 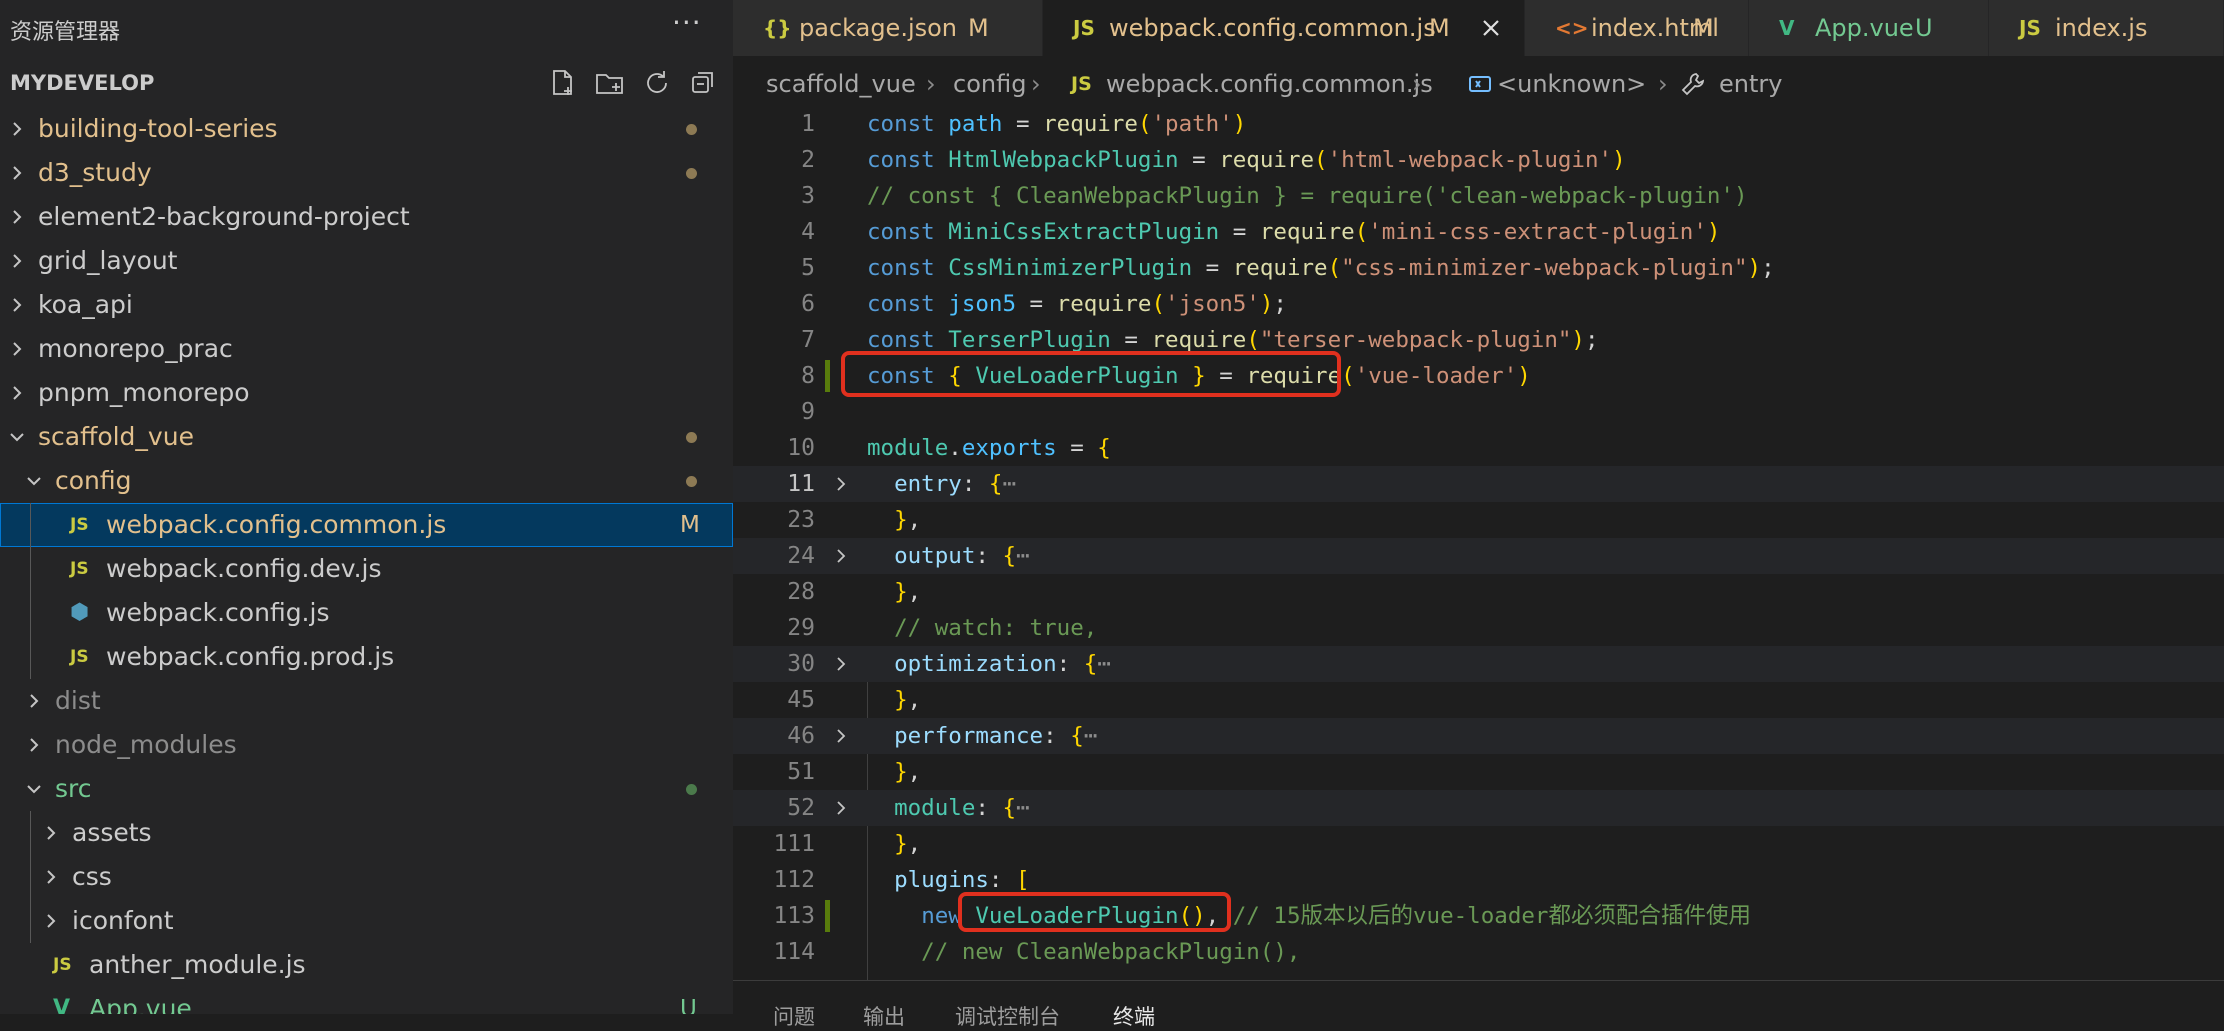 What do you see at coordinates (1478, 124) in the screenshot?
I see `code-line: 1 const path = require('path')` at bounding box center [1478, 124].